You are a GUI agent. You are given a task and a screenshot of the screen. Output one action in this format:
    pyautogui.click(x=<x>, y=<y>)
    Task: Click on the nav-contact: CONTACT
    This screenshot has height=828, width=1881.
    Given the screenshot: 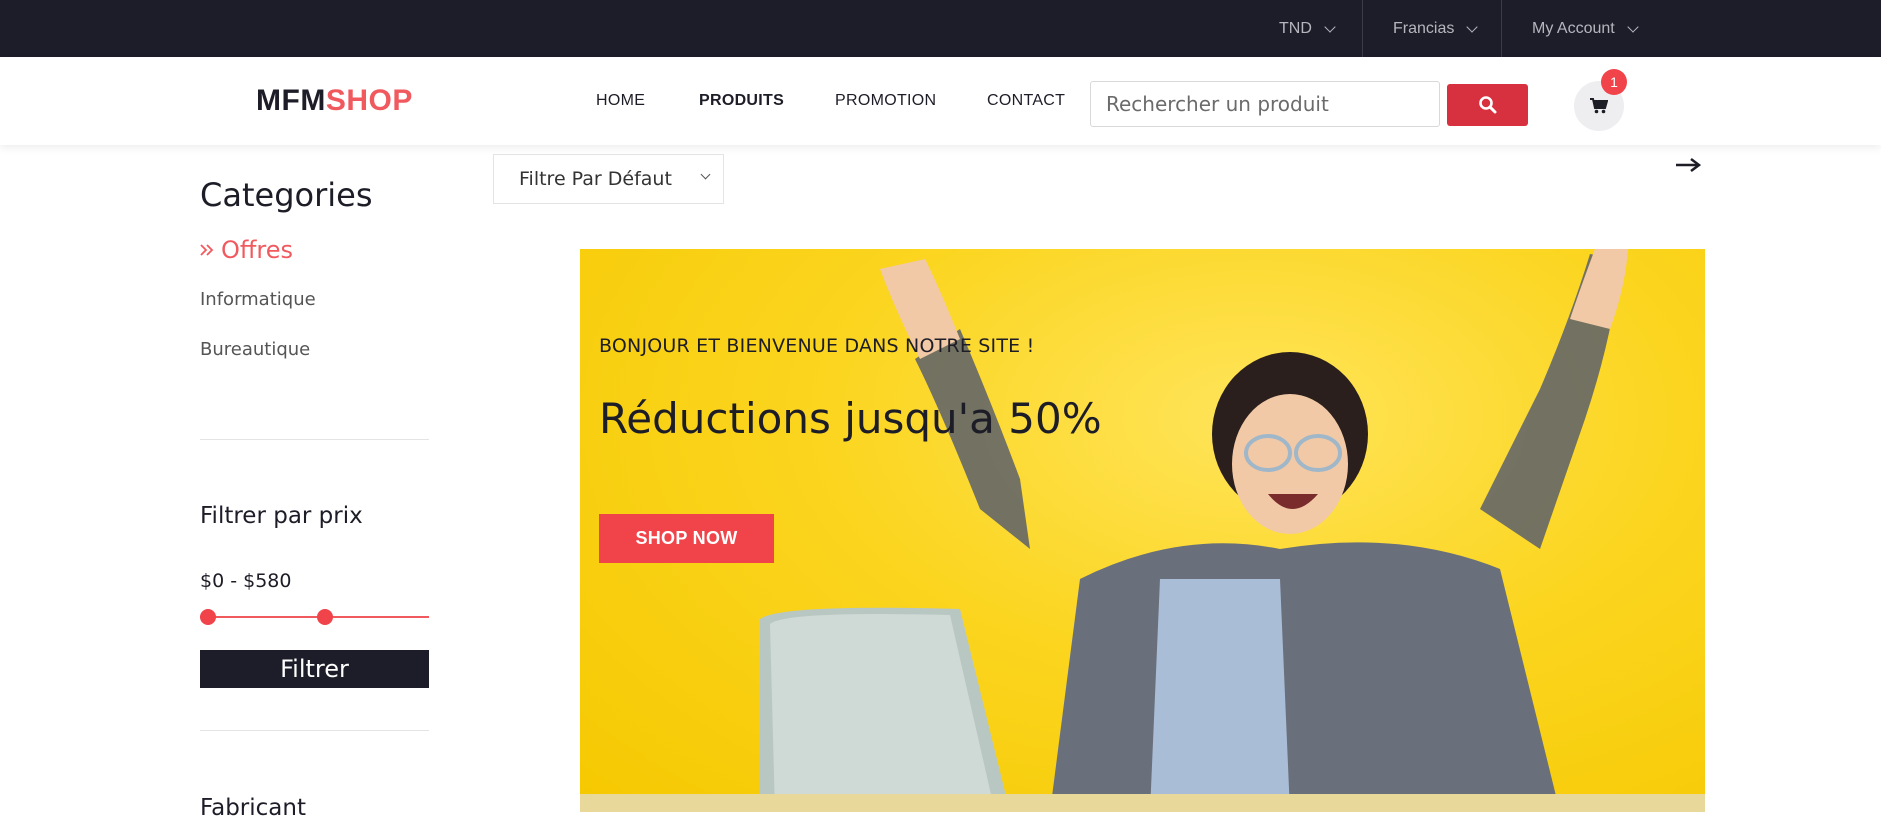 What is the action you would take?
    pyautogui.click(x=1026, y=101)
    